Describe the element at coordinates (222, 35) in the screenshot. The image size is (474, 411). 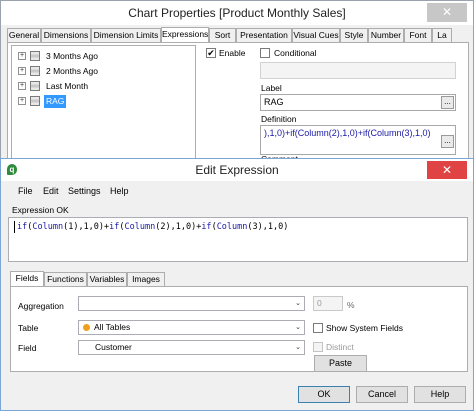
I see `tab-sort: Sort` at that location.